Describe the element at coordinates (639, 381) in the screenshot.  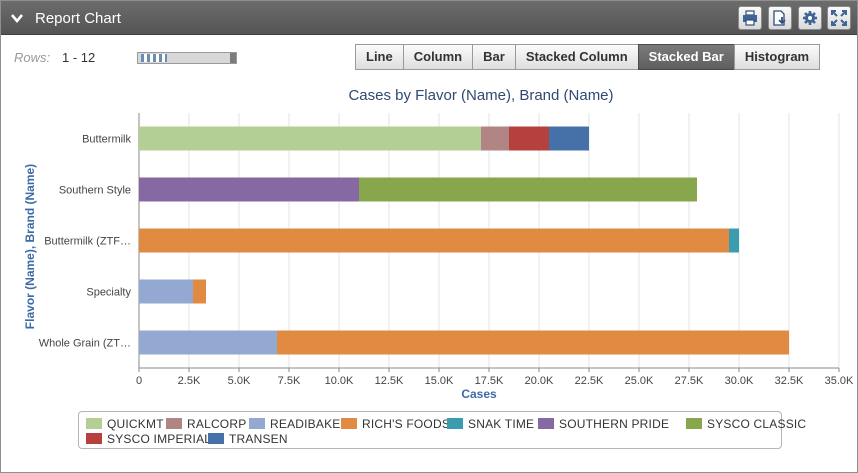
I see `x-tick-label: 25.0K` at that location.